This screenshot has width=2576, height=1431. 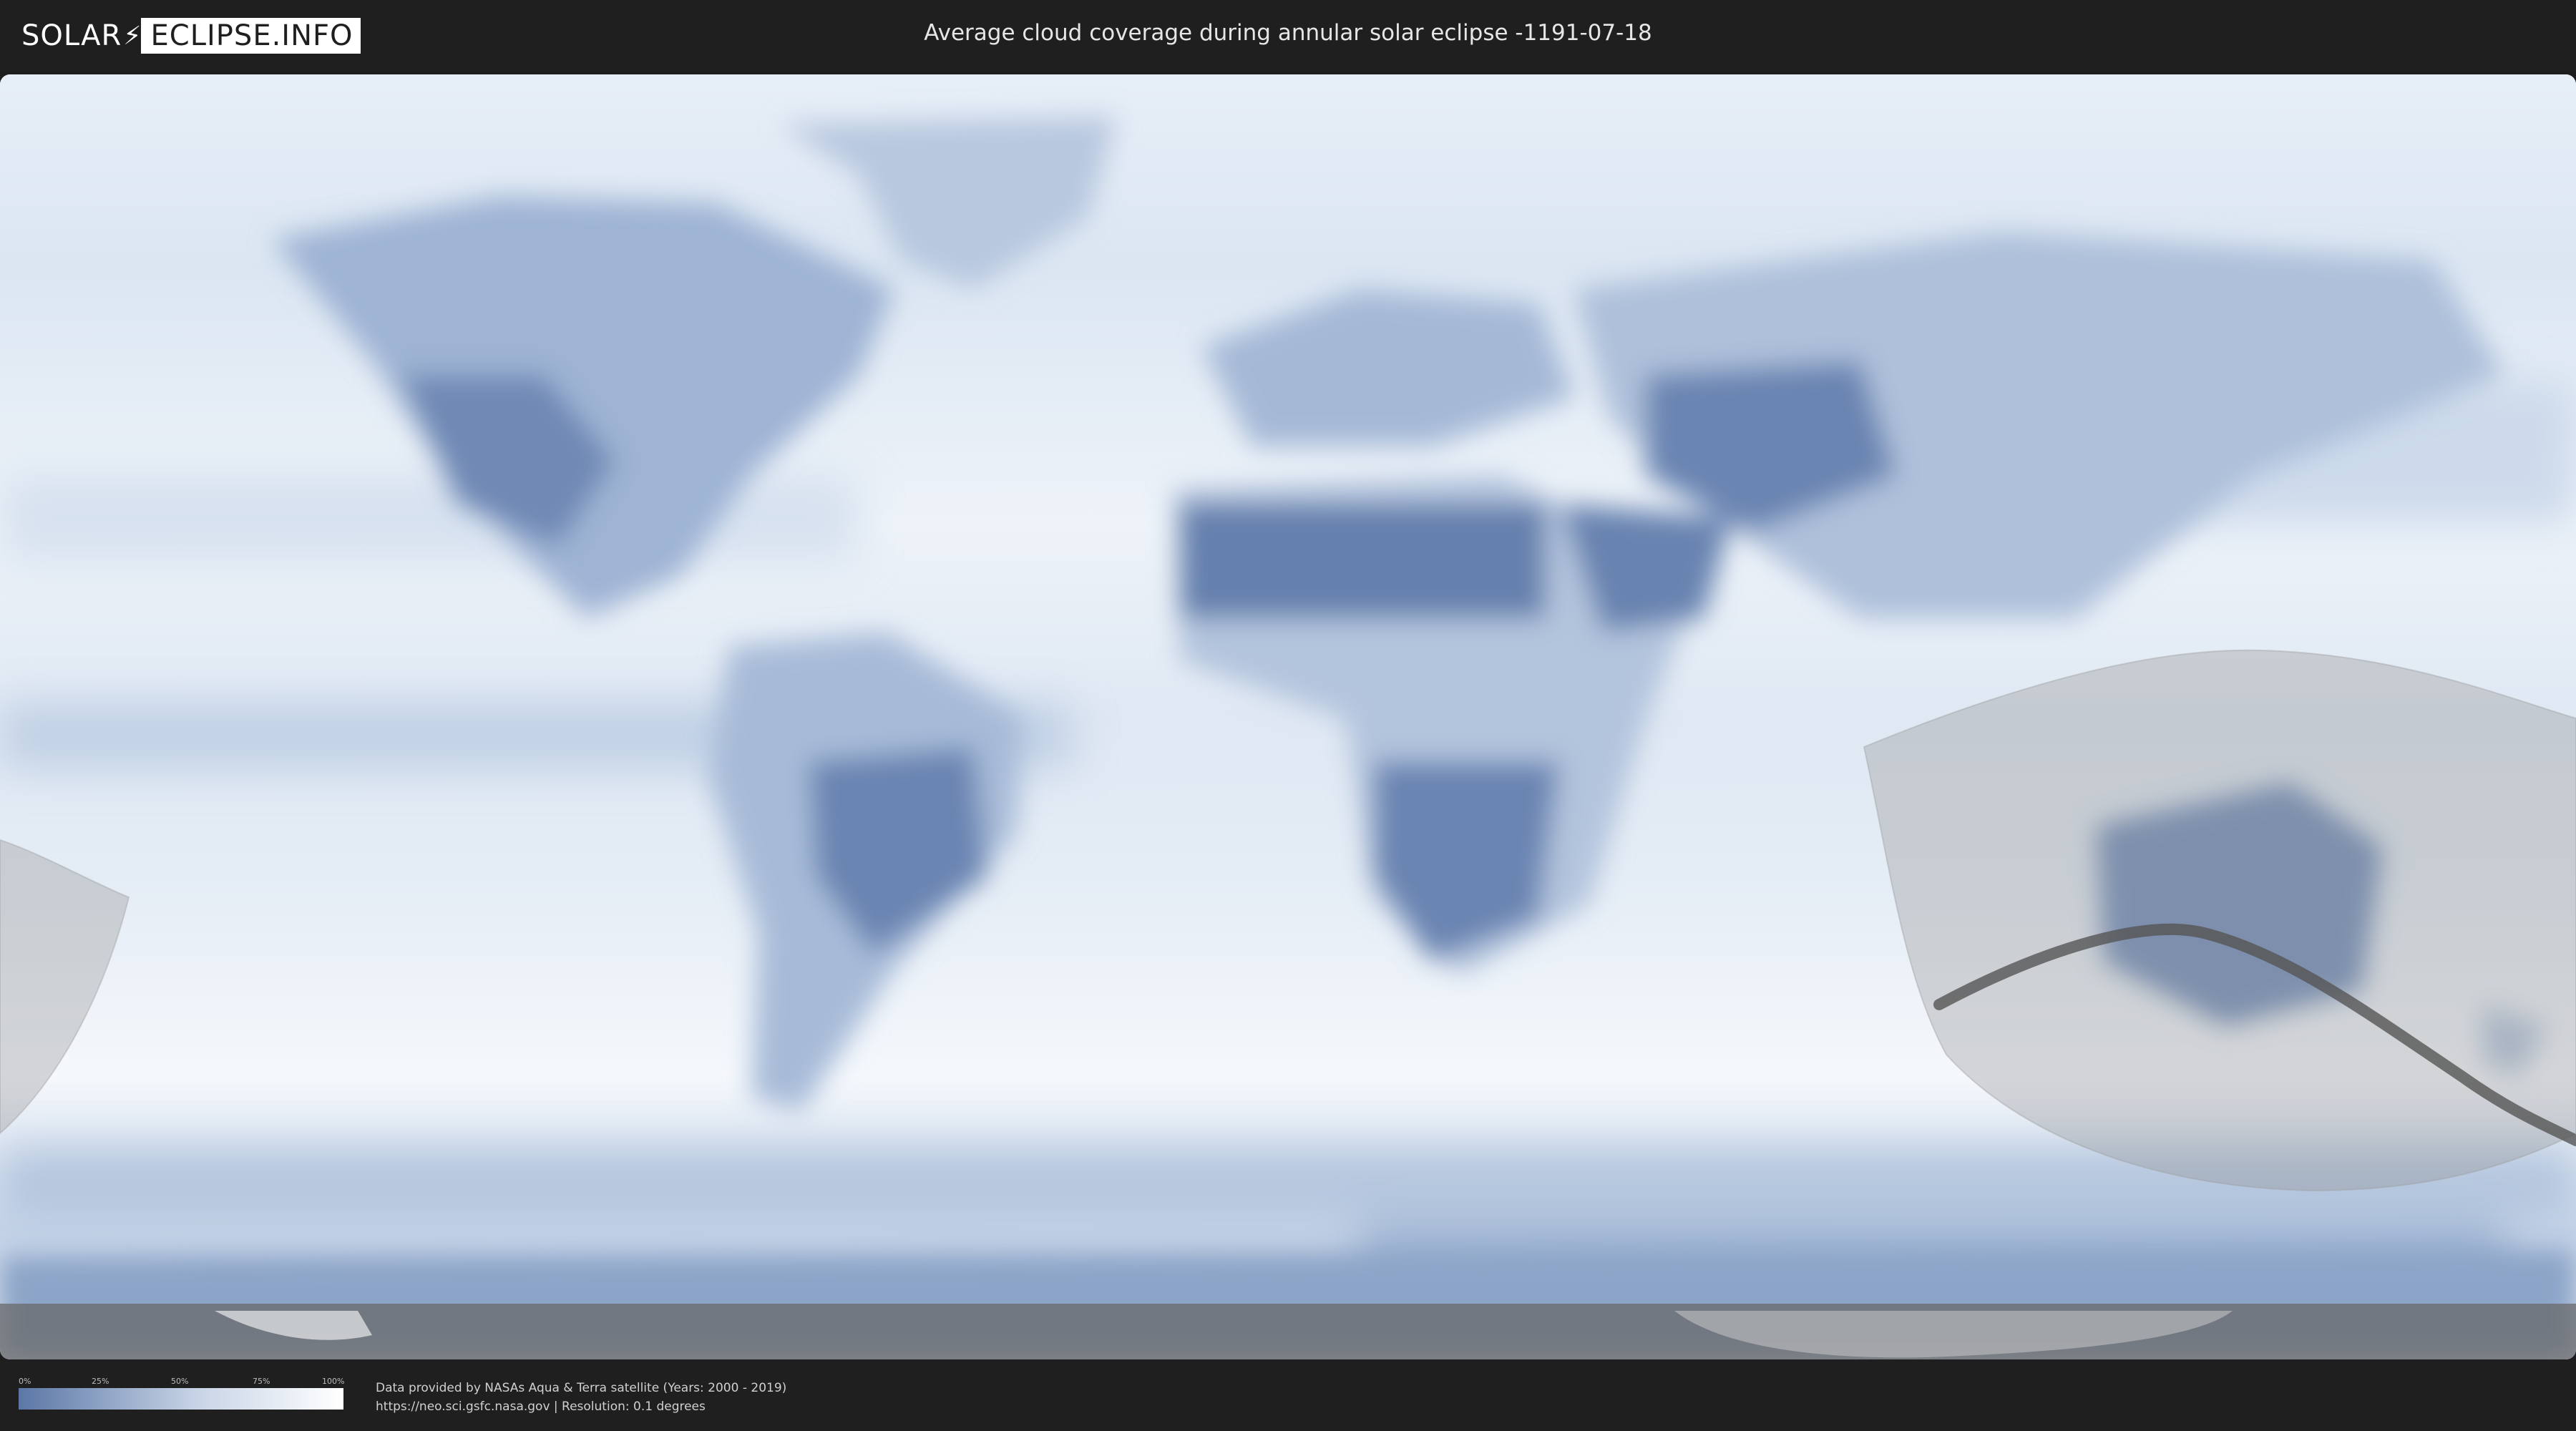 I want to click on legend-ticks: 0% 25% 50% 75% 100%, so click(x=182, y=1381).